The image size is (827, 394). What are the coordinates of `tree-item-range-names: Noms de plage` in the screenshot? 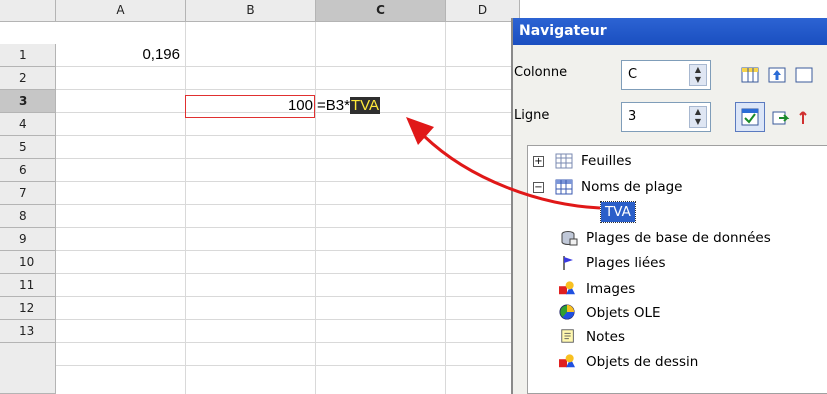 It's located at (631, 187).